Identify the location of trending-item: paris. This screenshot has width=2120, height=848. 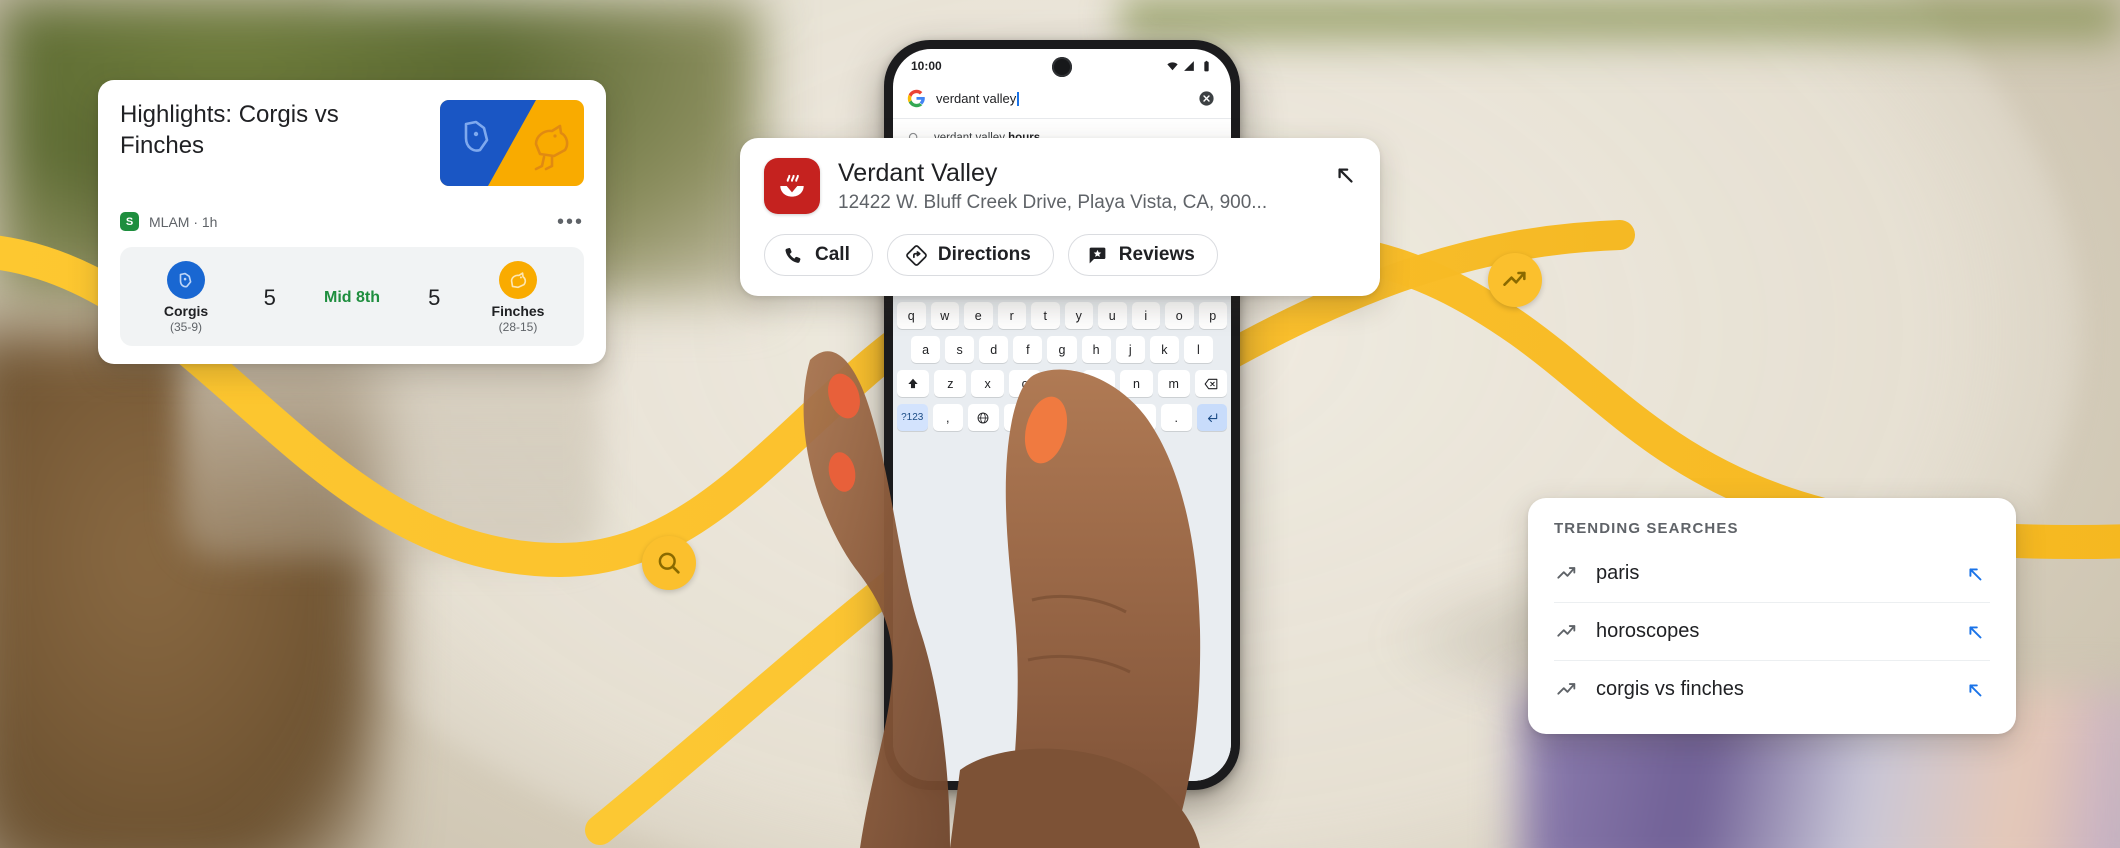
(1772, 574).